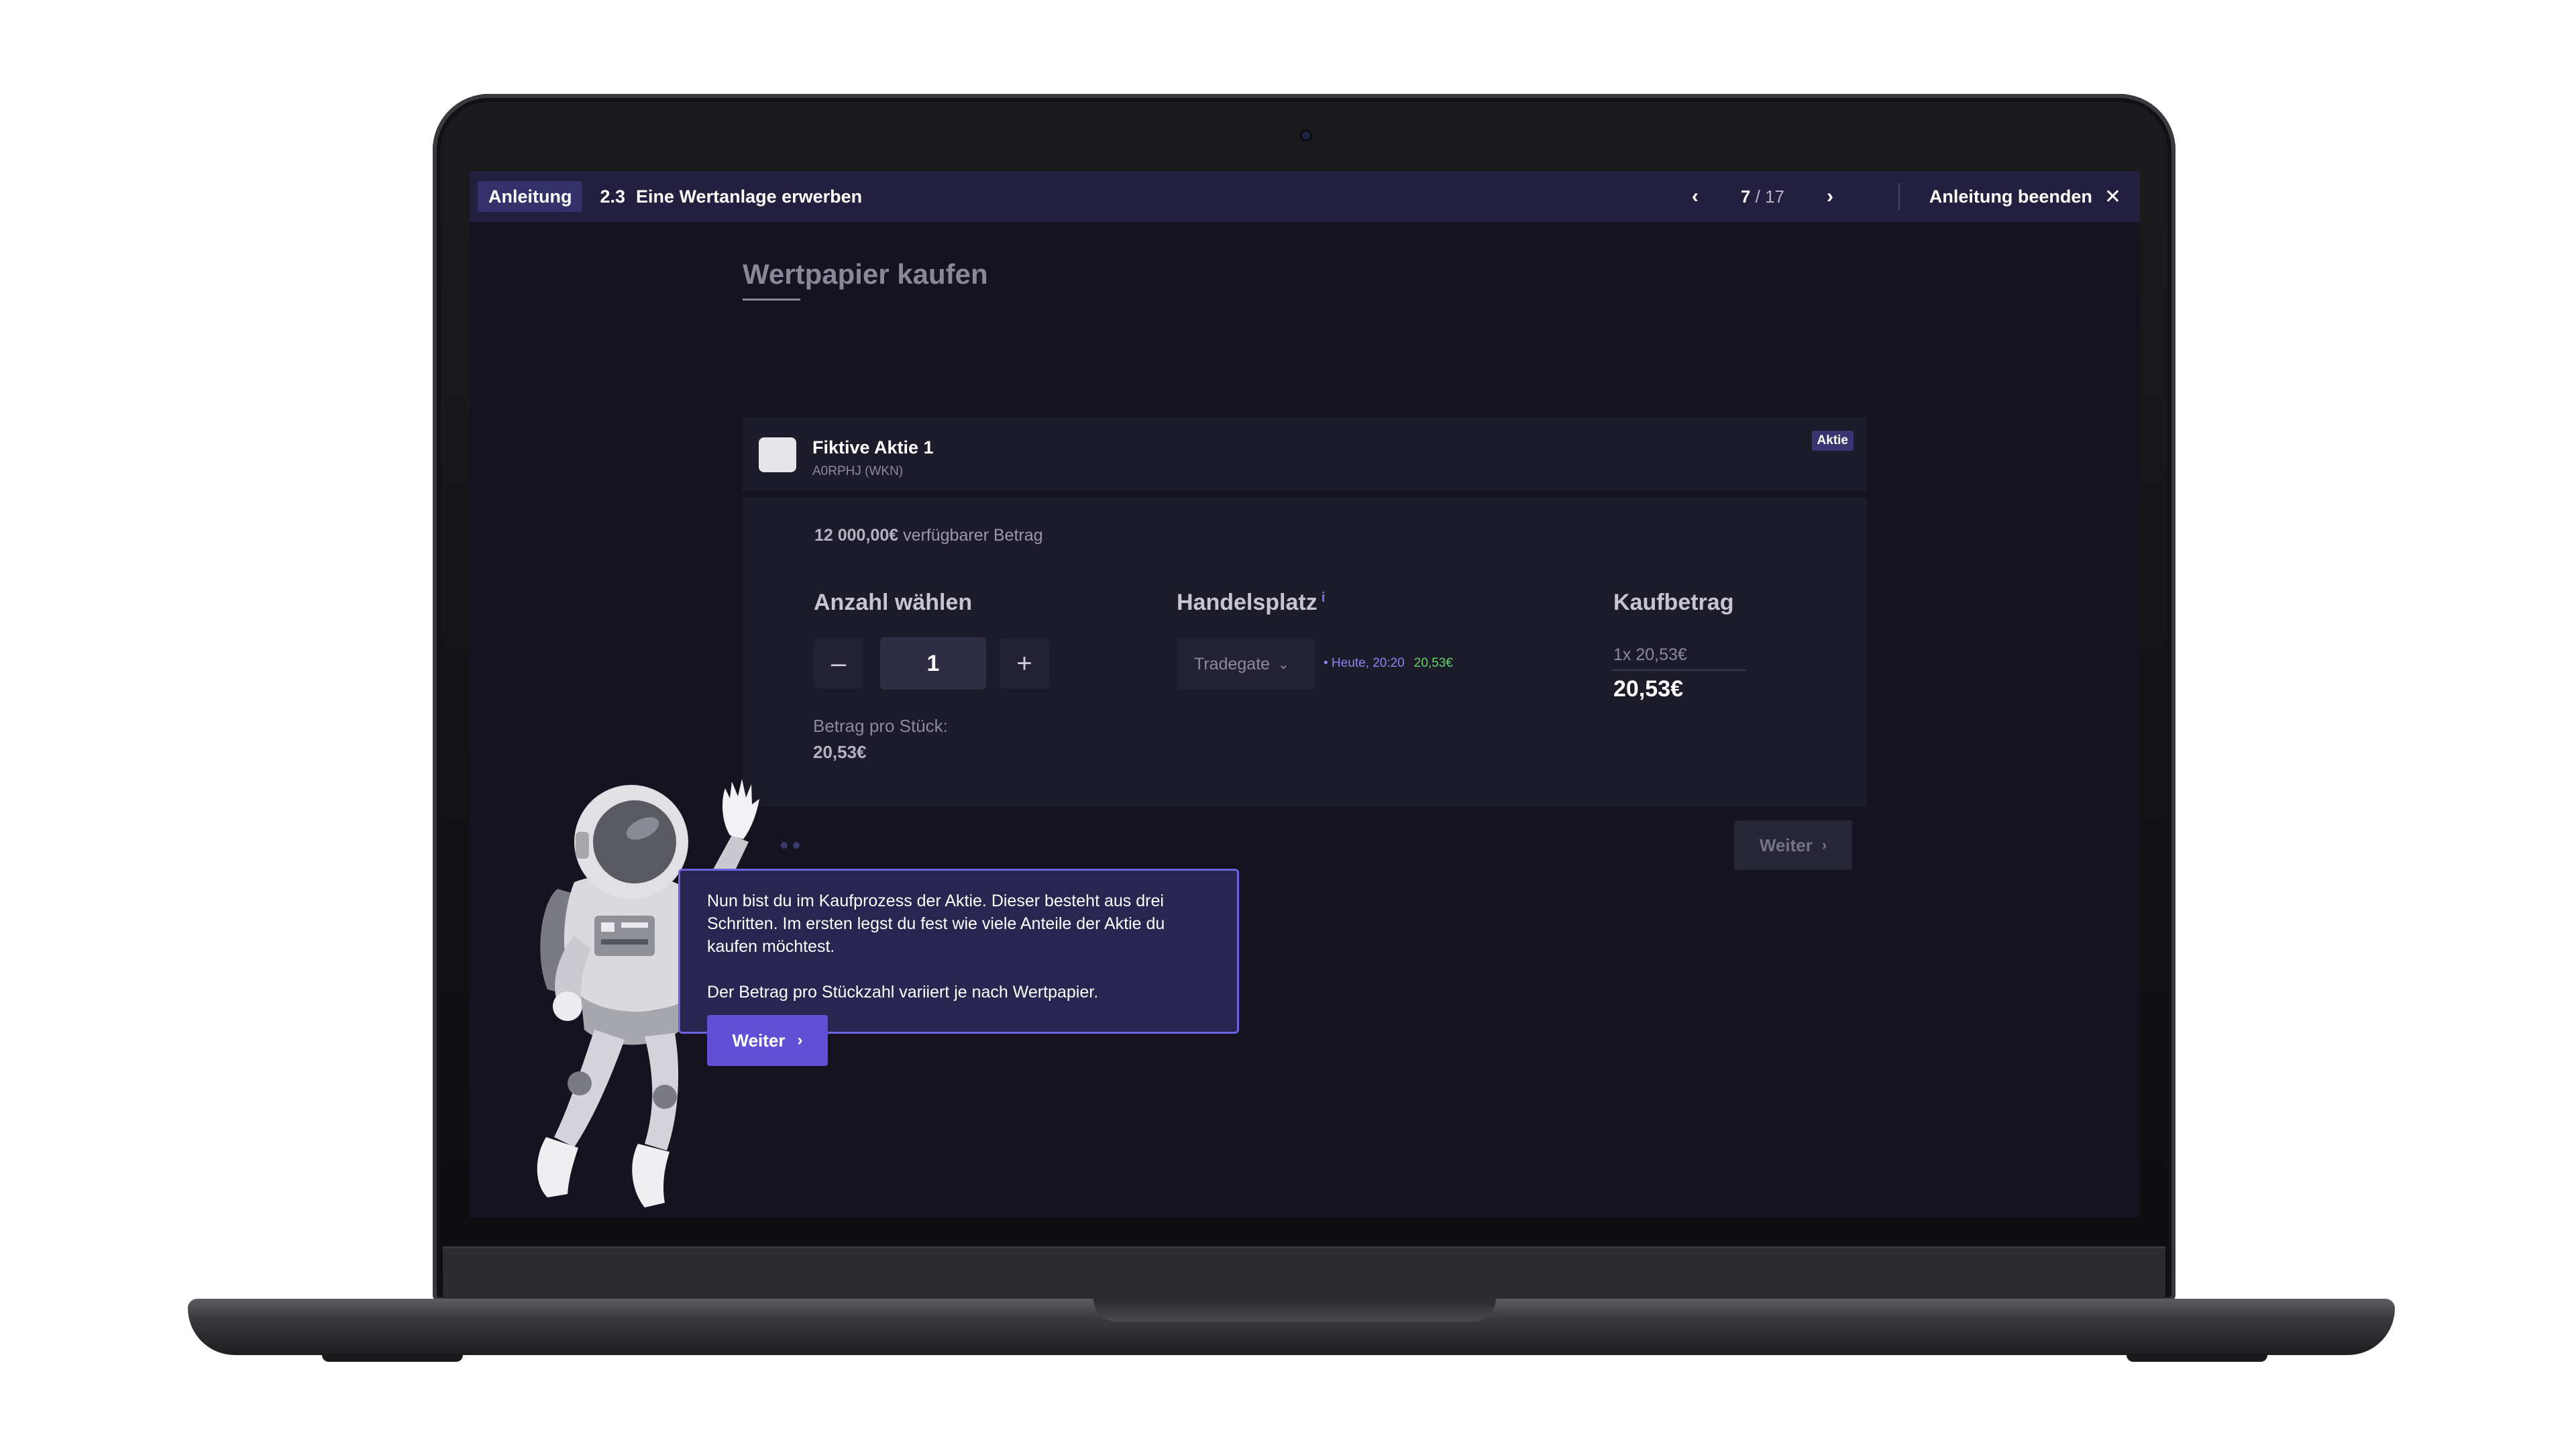 Image resolution: width=2576 pixels, height=1449 pixels. What do you see at coordinates (2112, 196) in the screenshot?
I see `close-icon: ✕` at bounding box center [2112, 196].